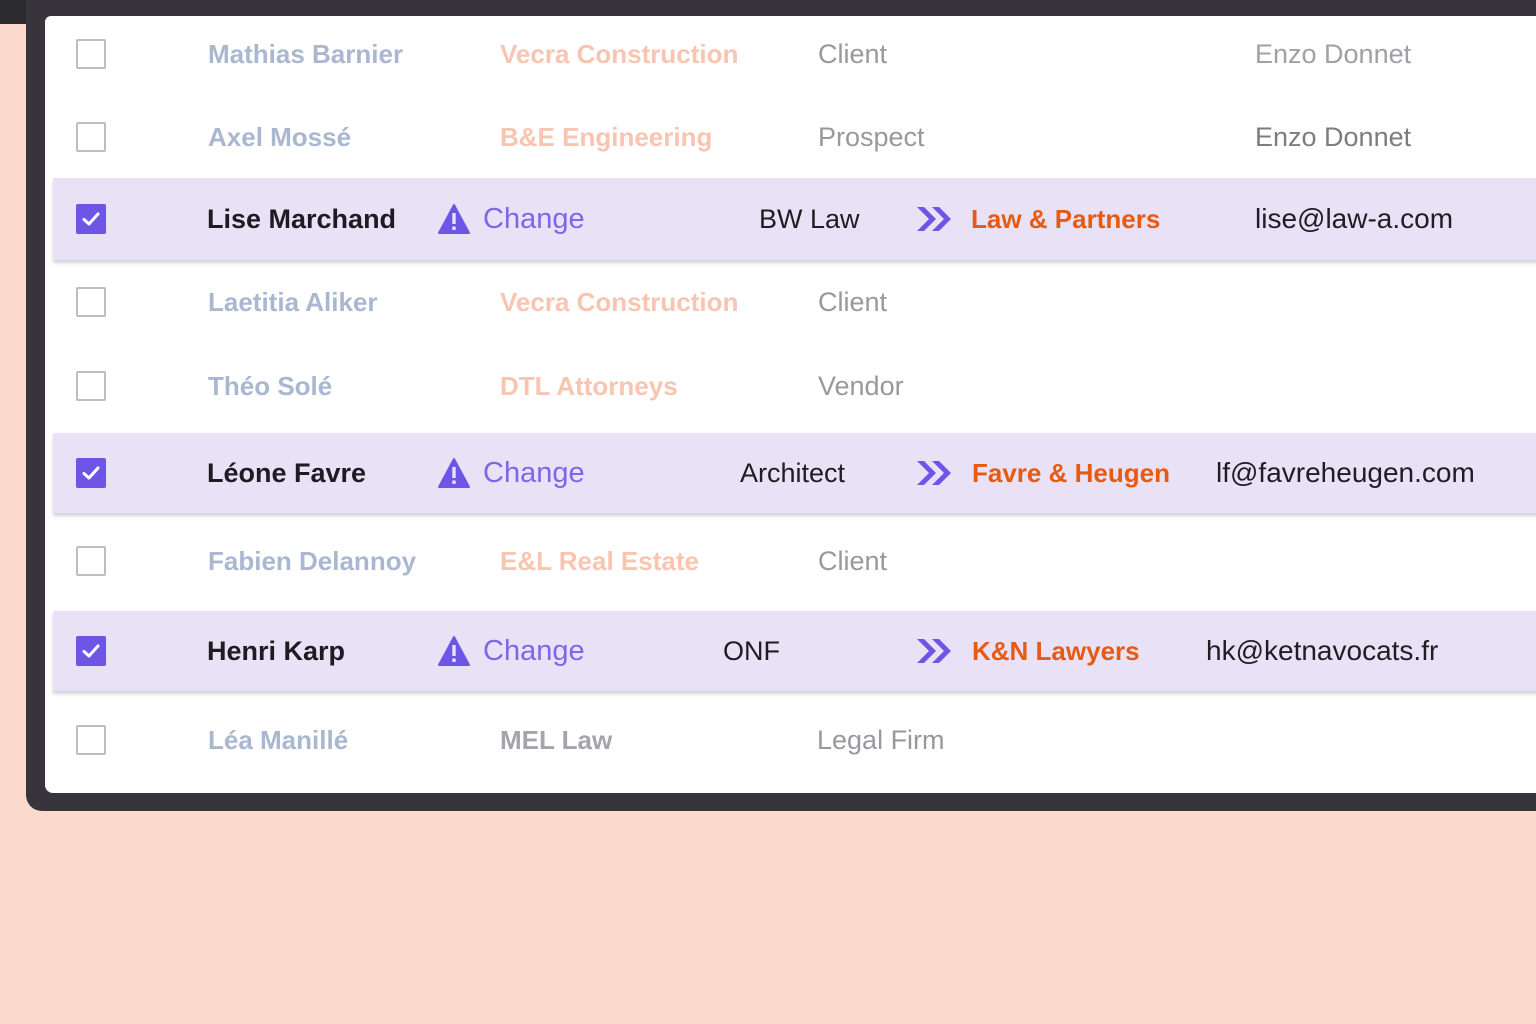  Describe the element at coordinates (751, 650) in the screenshot. I see `old-company: ONF` at that location.